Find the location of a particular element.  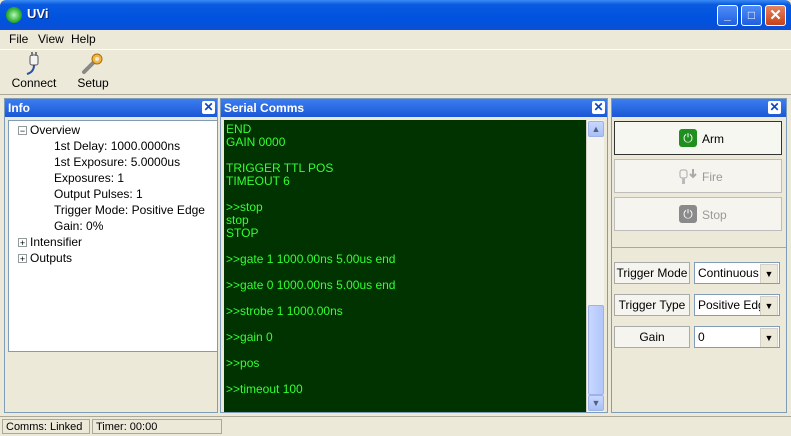

tree-node-label: Overview is located at coordinates (55, 130).